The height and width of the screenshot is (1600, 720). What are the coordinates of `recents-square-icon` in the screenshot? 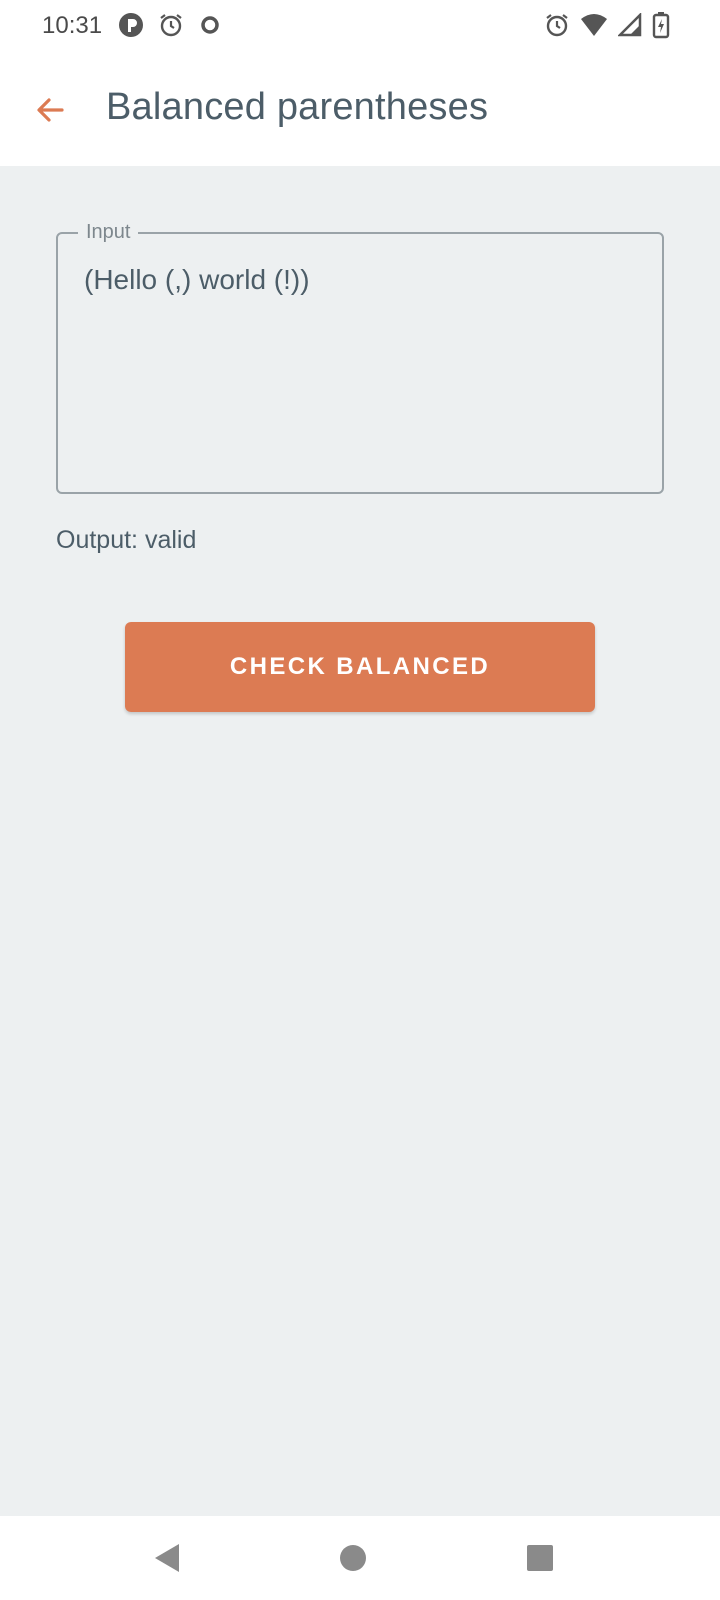 It's located at (540, 1560).